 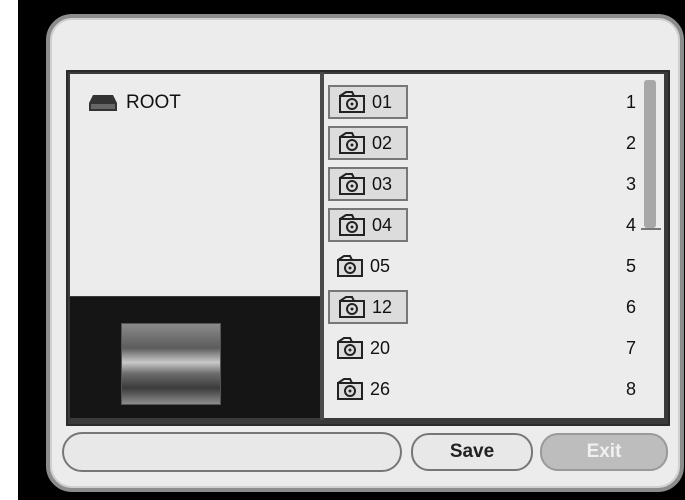 I want to click on folder-entry: 20, so click(x=368, y=348).